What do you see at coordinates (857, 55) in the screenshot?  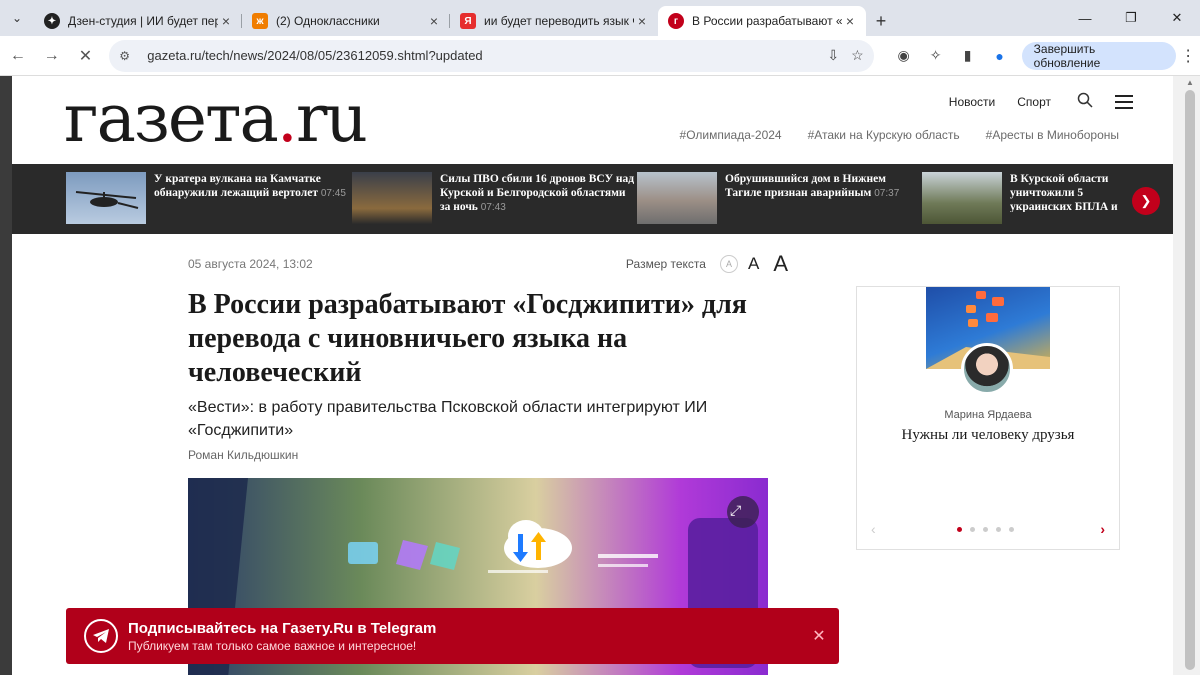 I see `bookmark-star-icon: ☆` at bounding box center [857, 55].